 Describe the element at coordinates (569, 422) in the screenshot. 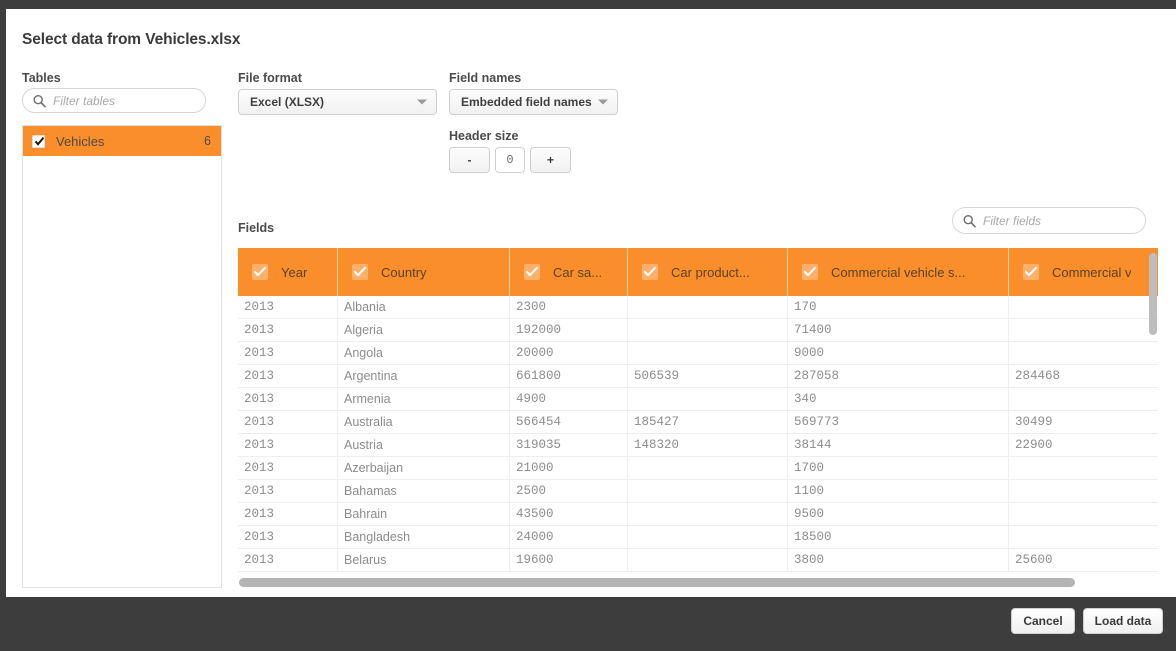

I see `table-cell: 566454` at that location.